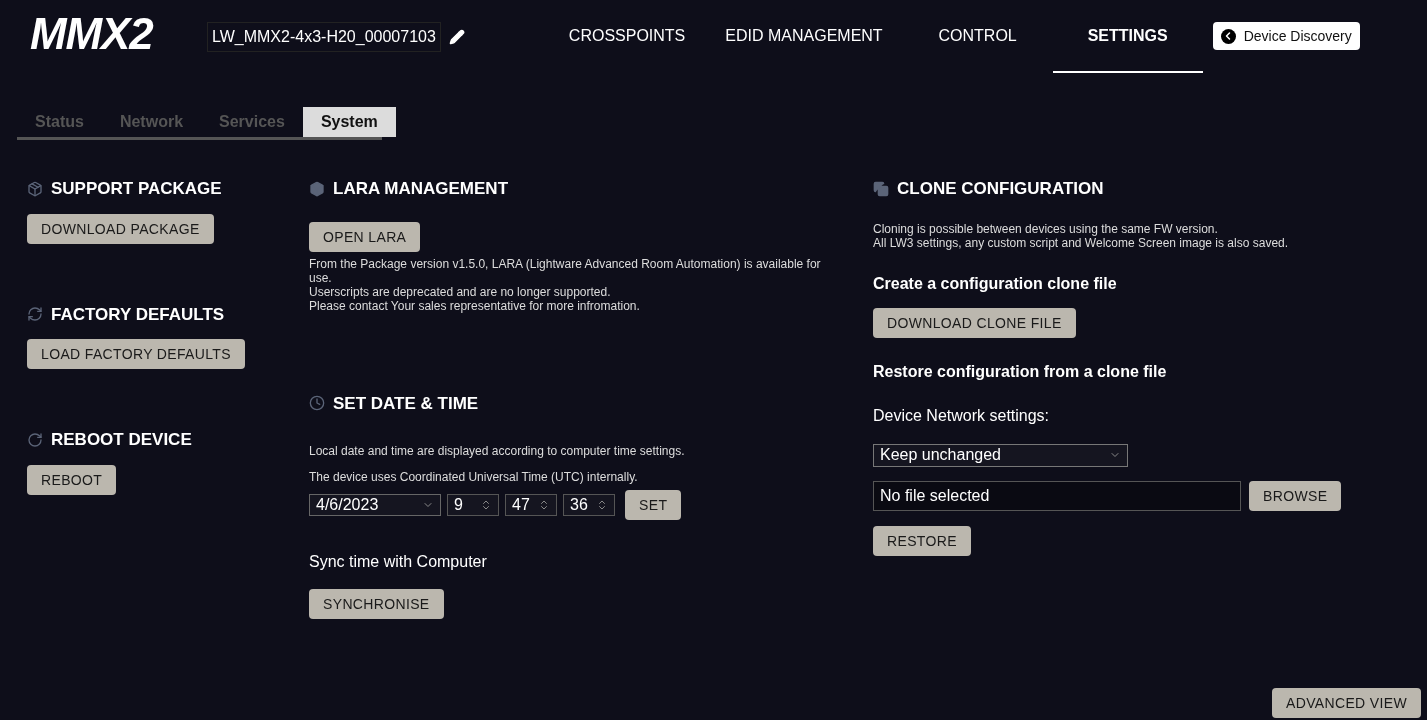 This screenshot has height=720, width=1427. Describe the element at coordinates (627, 36) in the screenshot. I see `nav-tab: CROSSPOINTS` at that location.